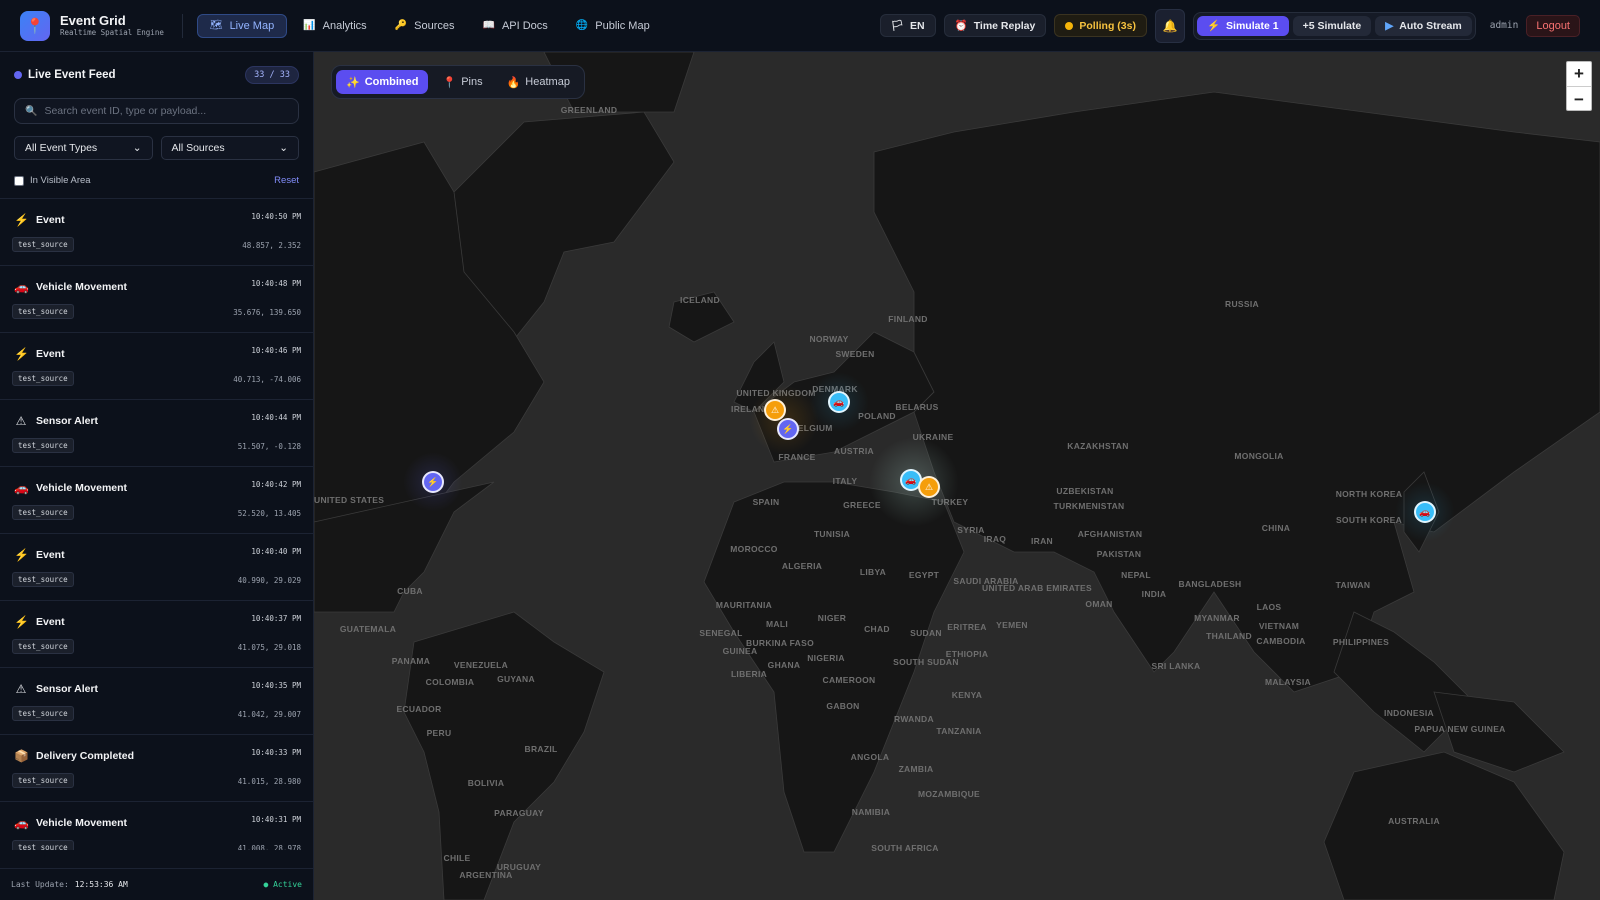  I want to click on event-time: 10:40:35 PM, so click(276, 685).